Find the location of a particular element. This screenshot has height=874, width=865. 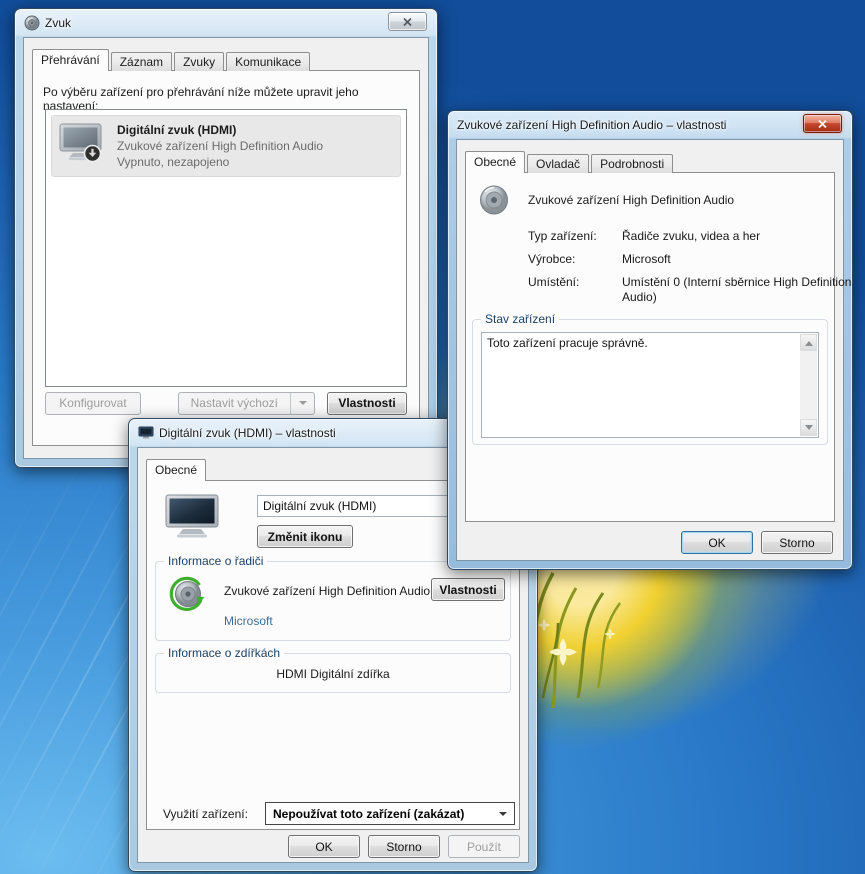

field-value: Microsoft is located at coordinates (646, 259).